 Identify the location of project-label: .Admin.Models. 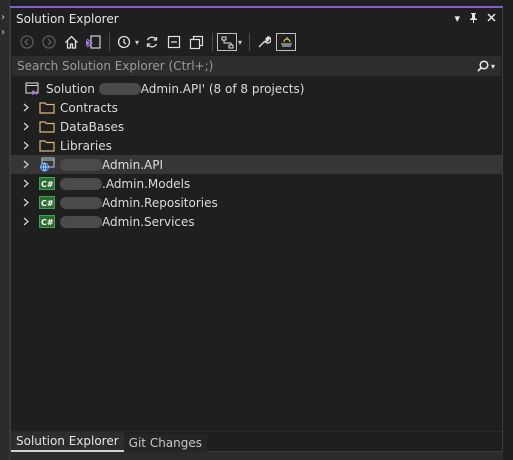
(125, 184).